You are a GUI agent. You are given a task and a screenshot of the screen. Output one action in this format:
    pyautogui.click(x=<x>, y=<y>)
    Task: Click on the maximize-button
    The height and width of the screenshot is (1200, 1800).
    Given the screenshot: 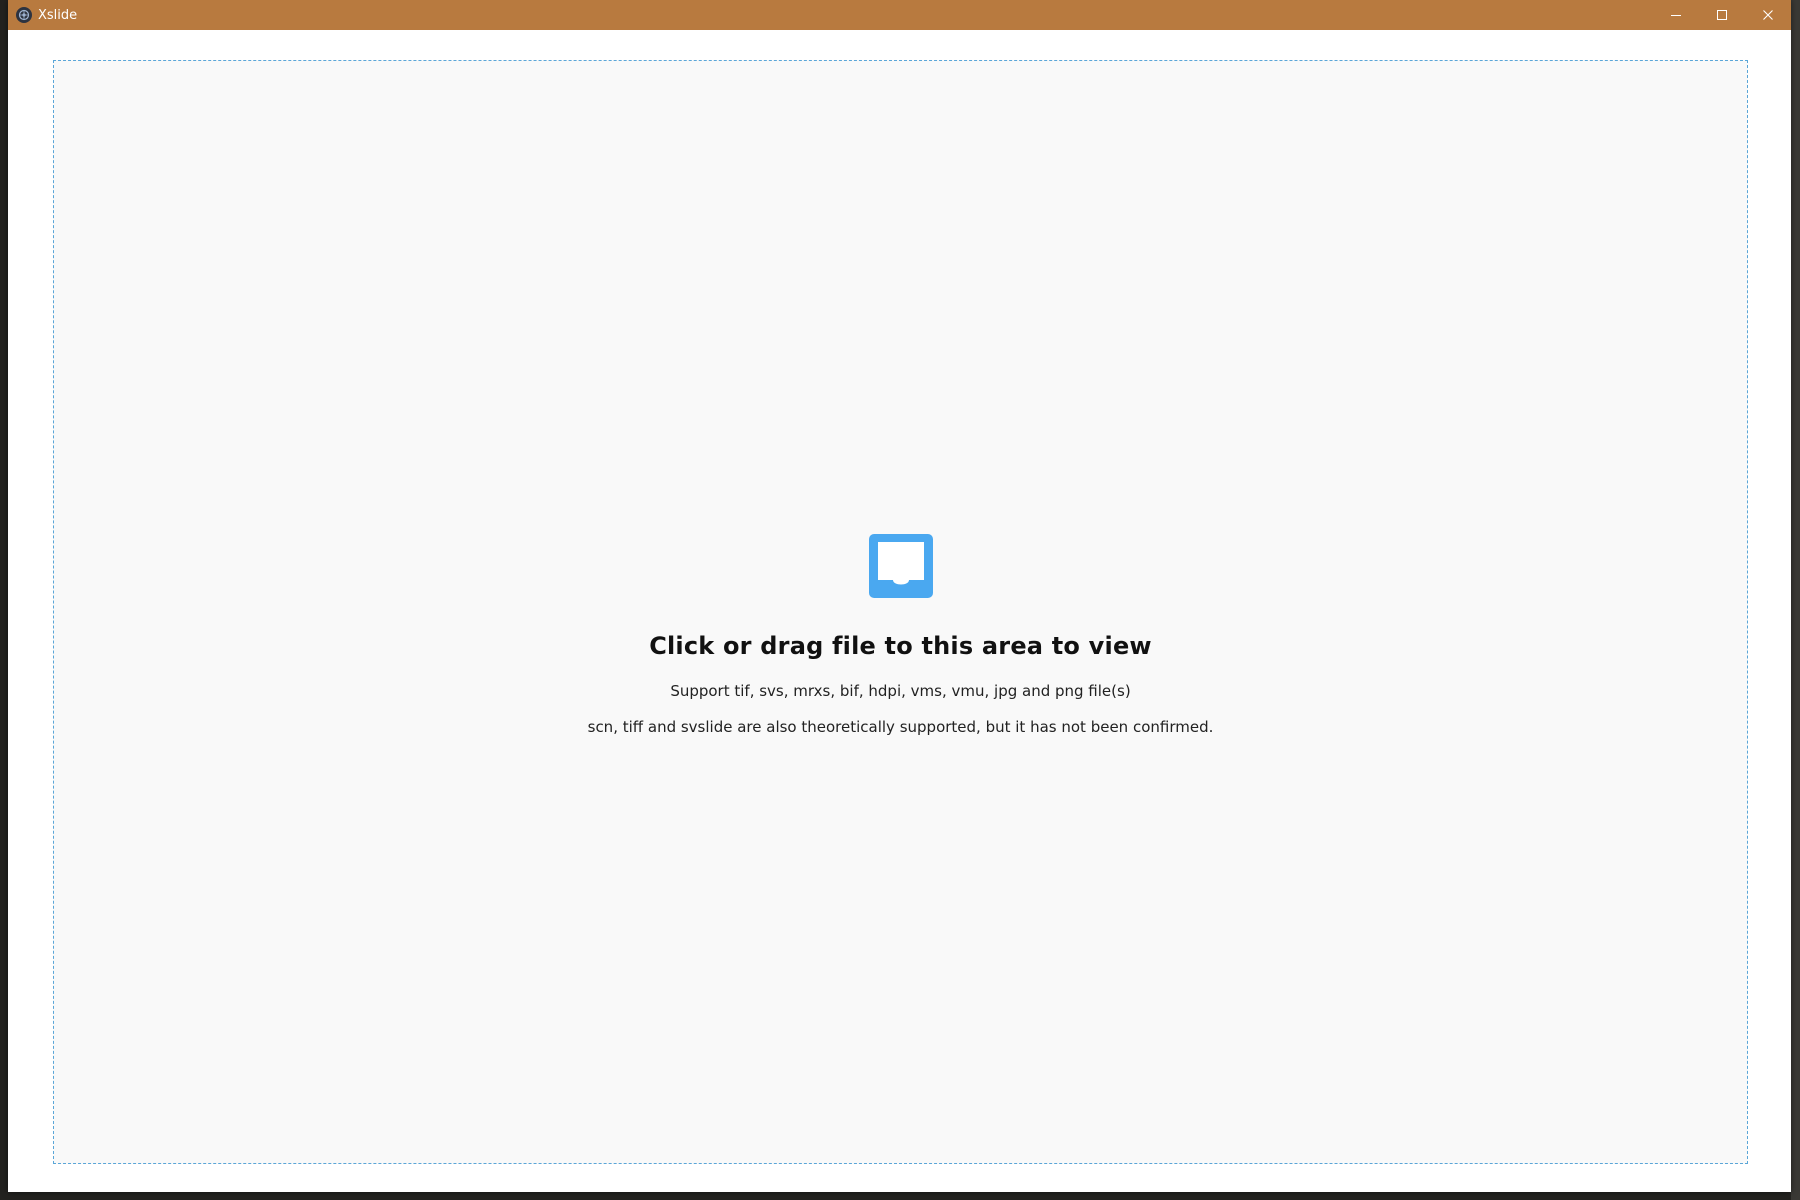 What is the action you would take?
    pyautogui.click(x=1722, y=15)
    